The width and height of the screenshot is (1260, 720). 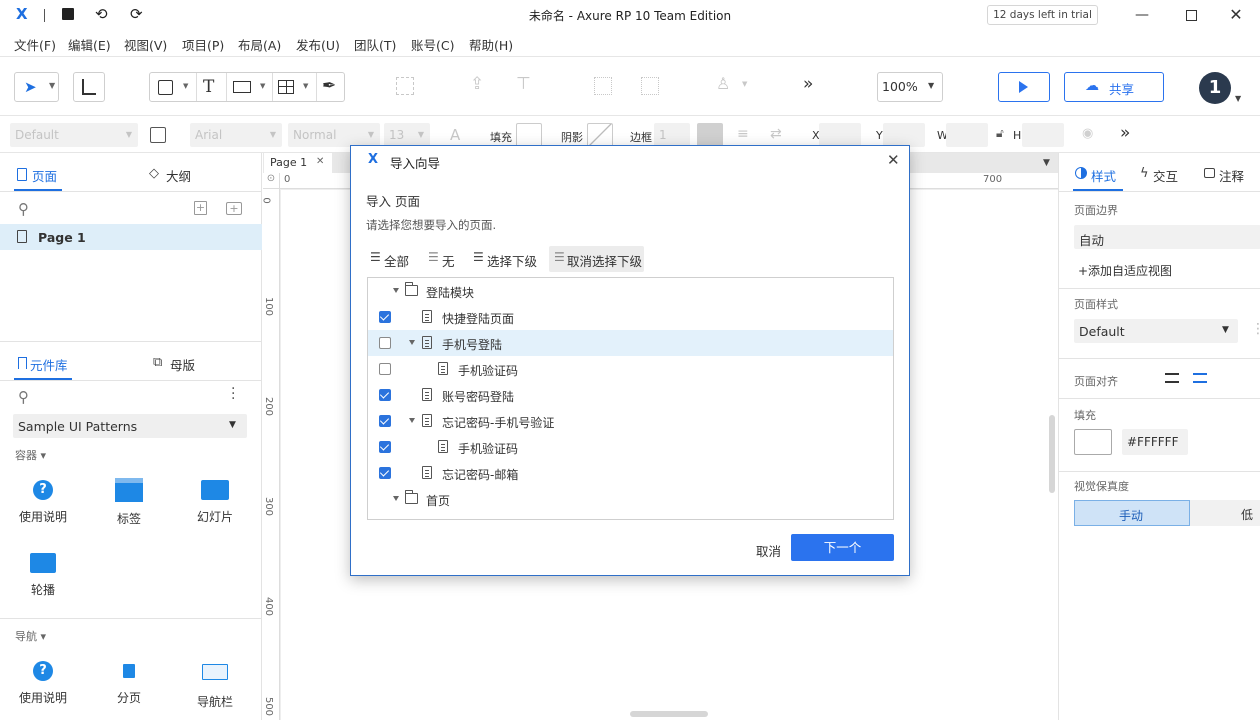 I want to click on search-icon: ⚲, so click(x=23, y=397).